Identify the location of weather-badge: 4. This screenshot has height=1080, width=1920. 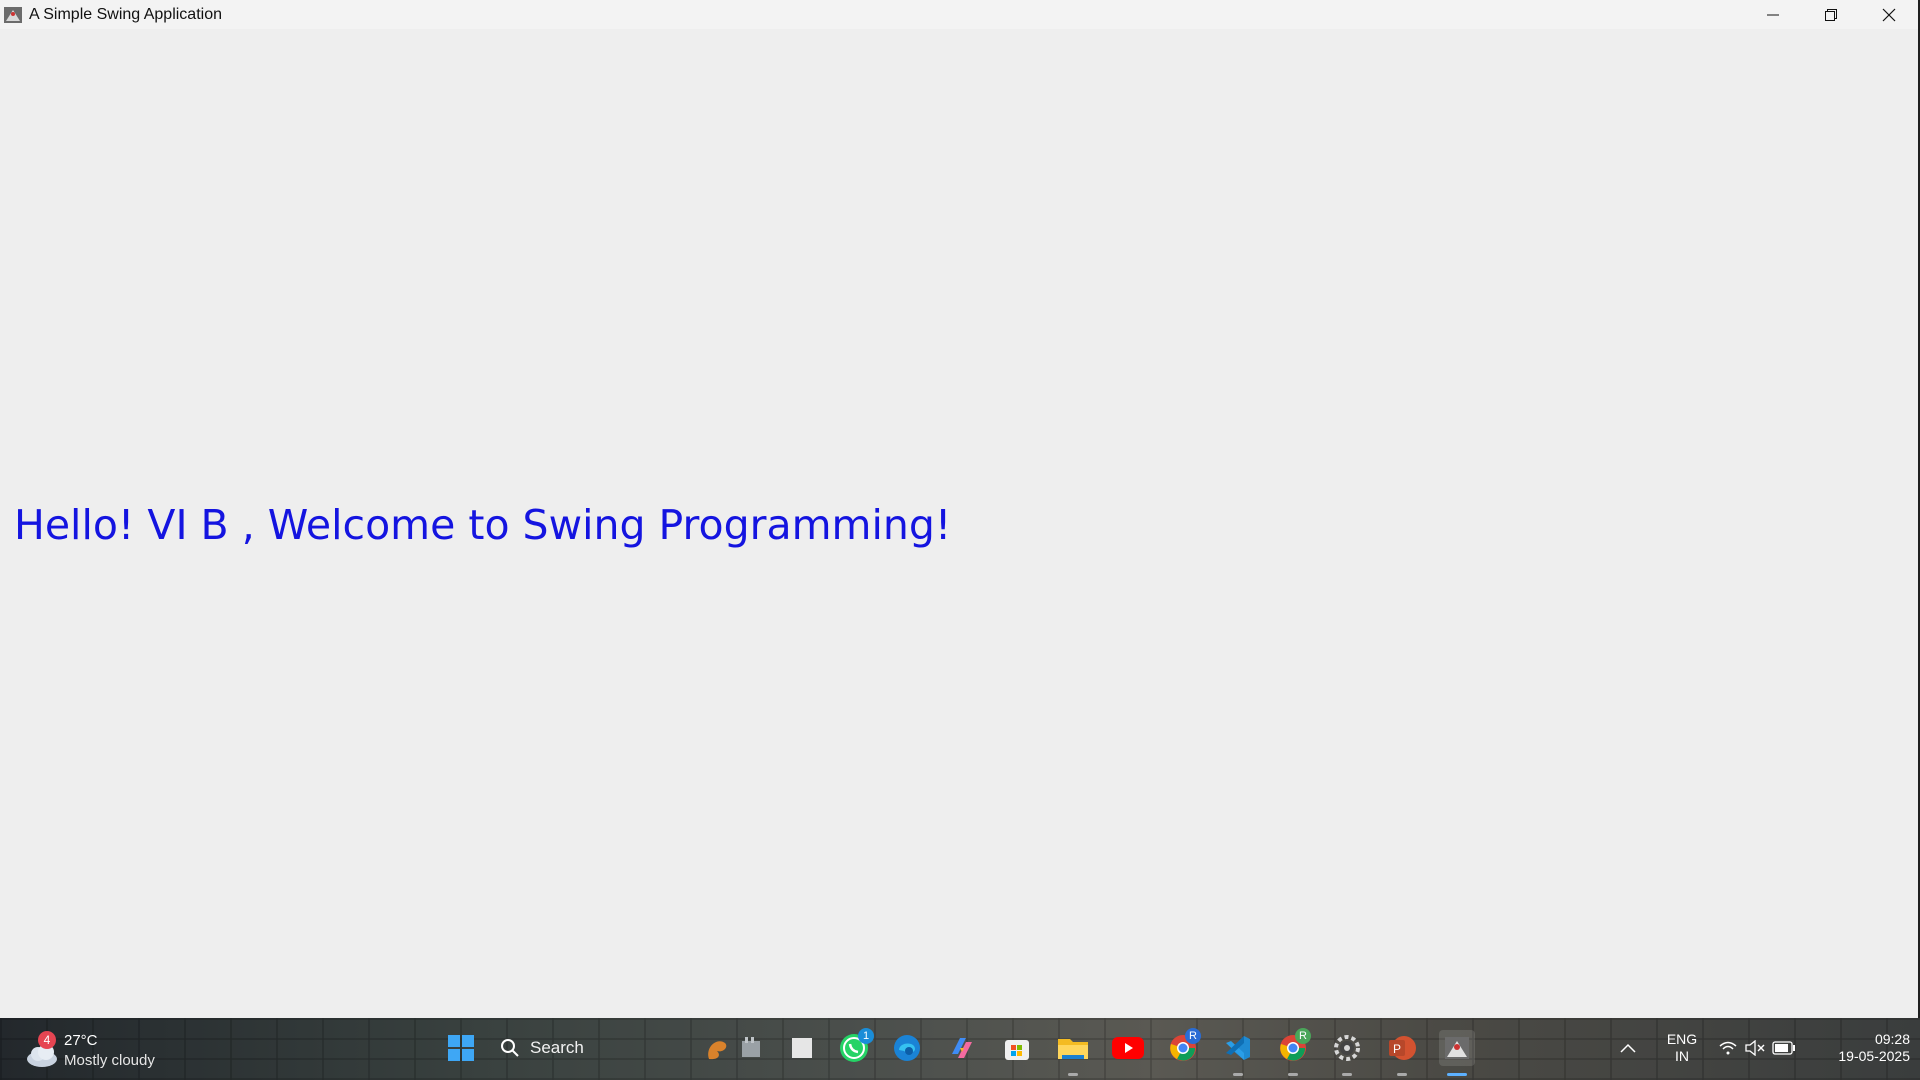
(47, 1040).